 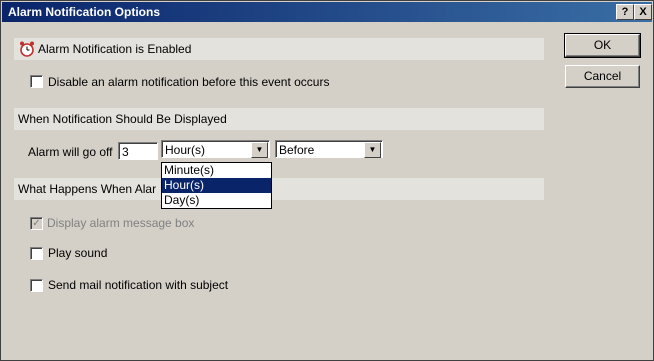 I want to click on unit-dropdown-arrow-icon: ▼, so click(x=259, y=150).